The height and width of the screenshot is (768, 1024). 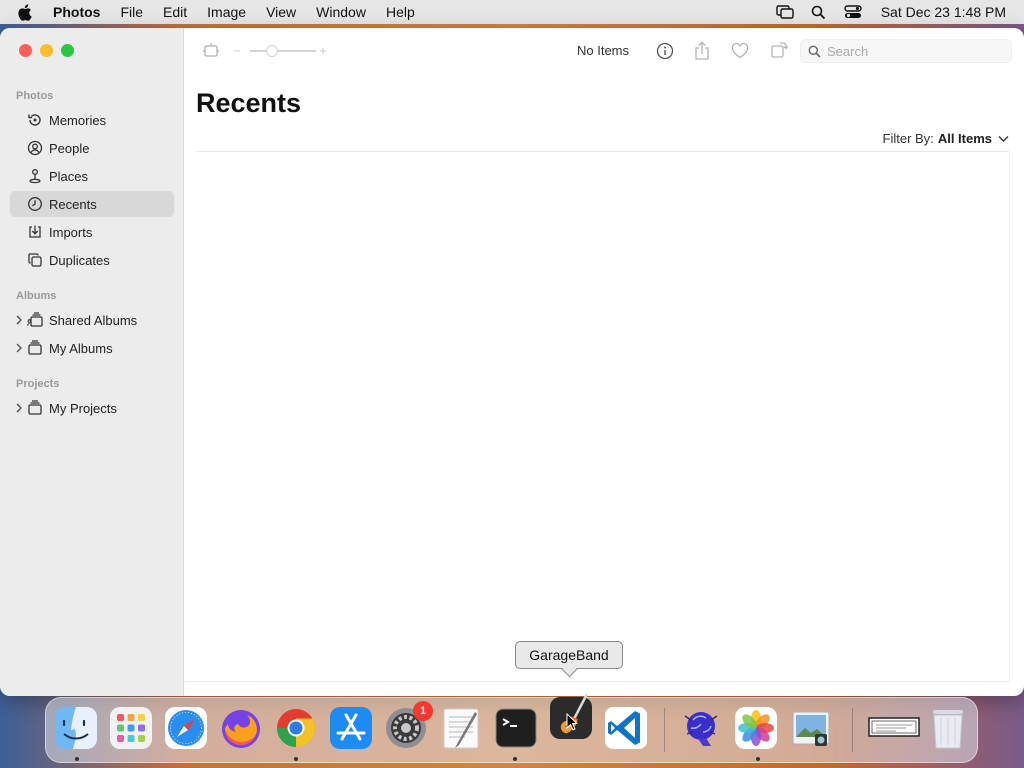 I want to click on screen-mirroring-icon, so click(x=785, y=12).